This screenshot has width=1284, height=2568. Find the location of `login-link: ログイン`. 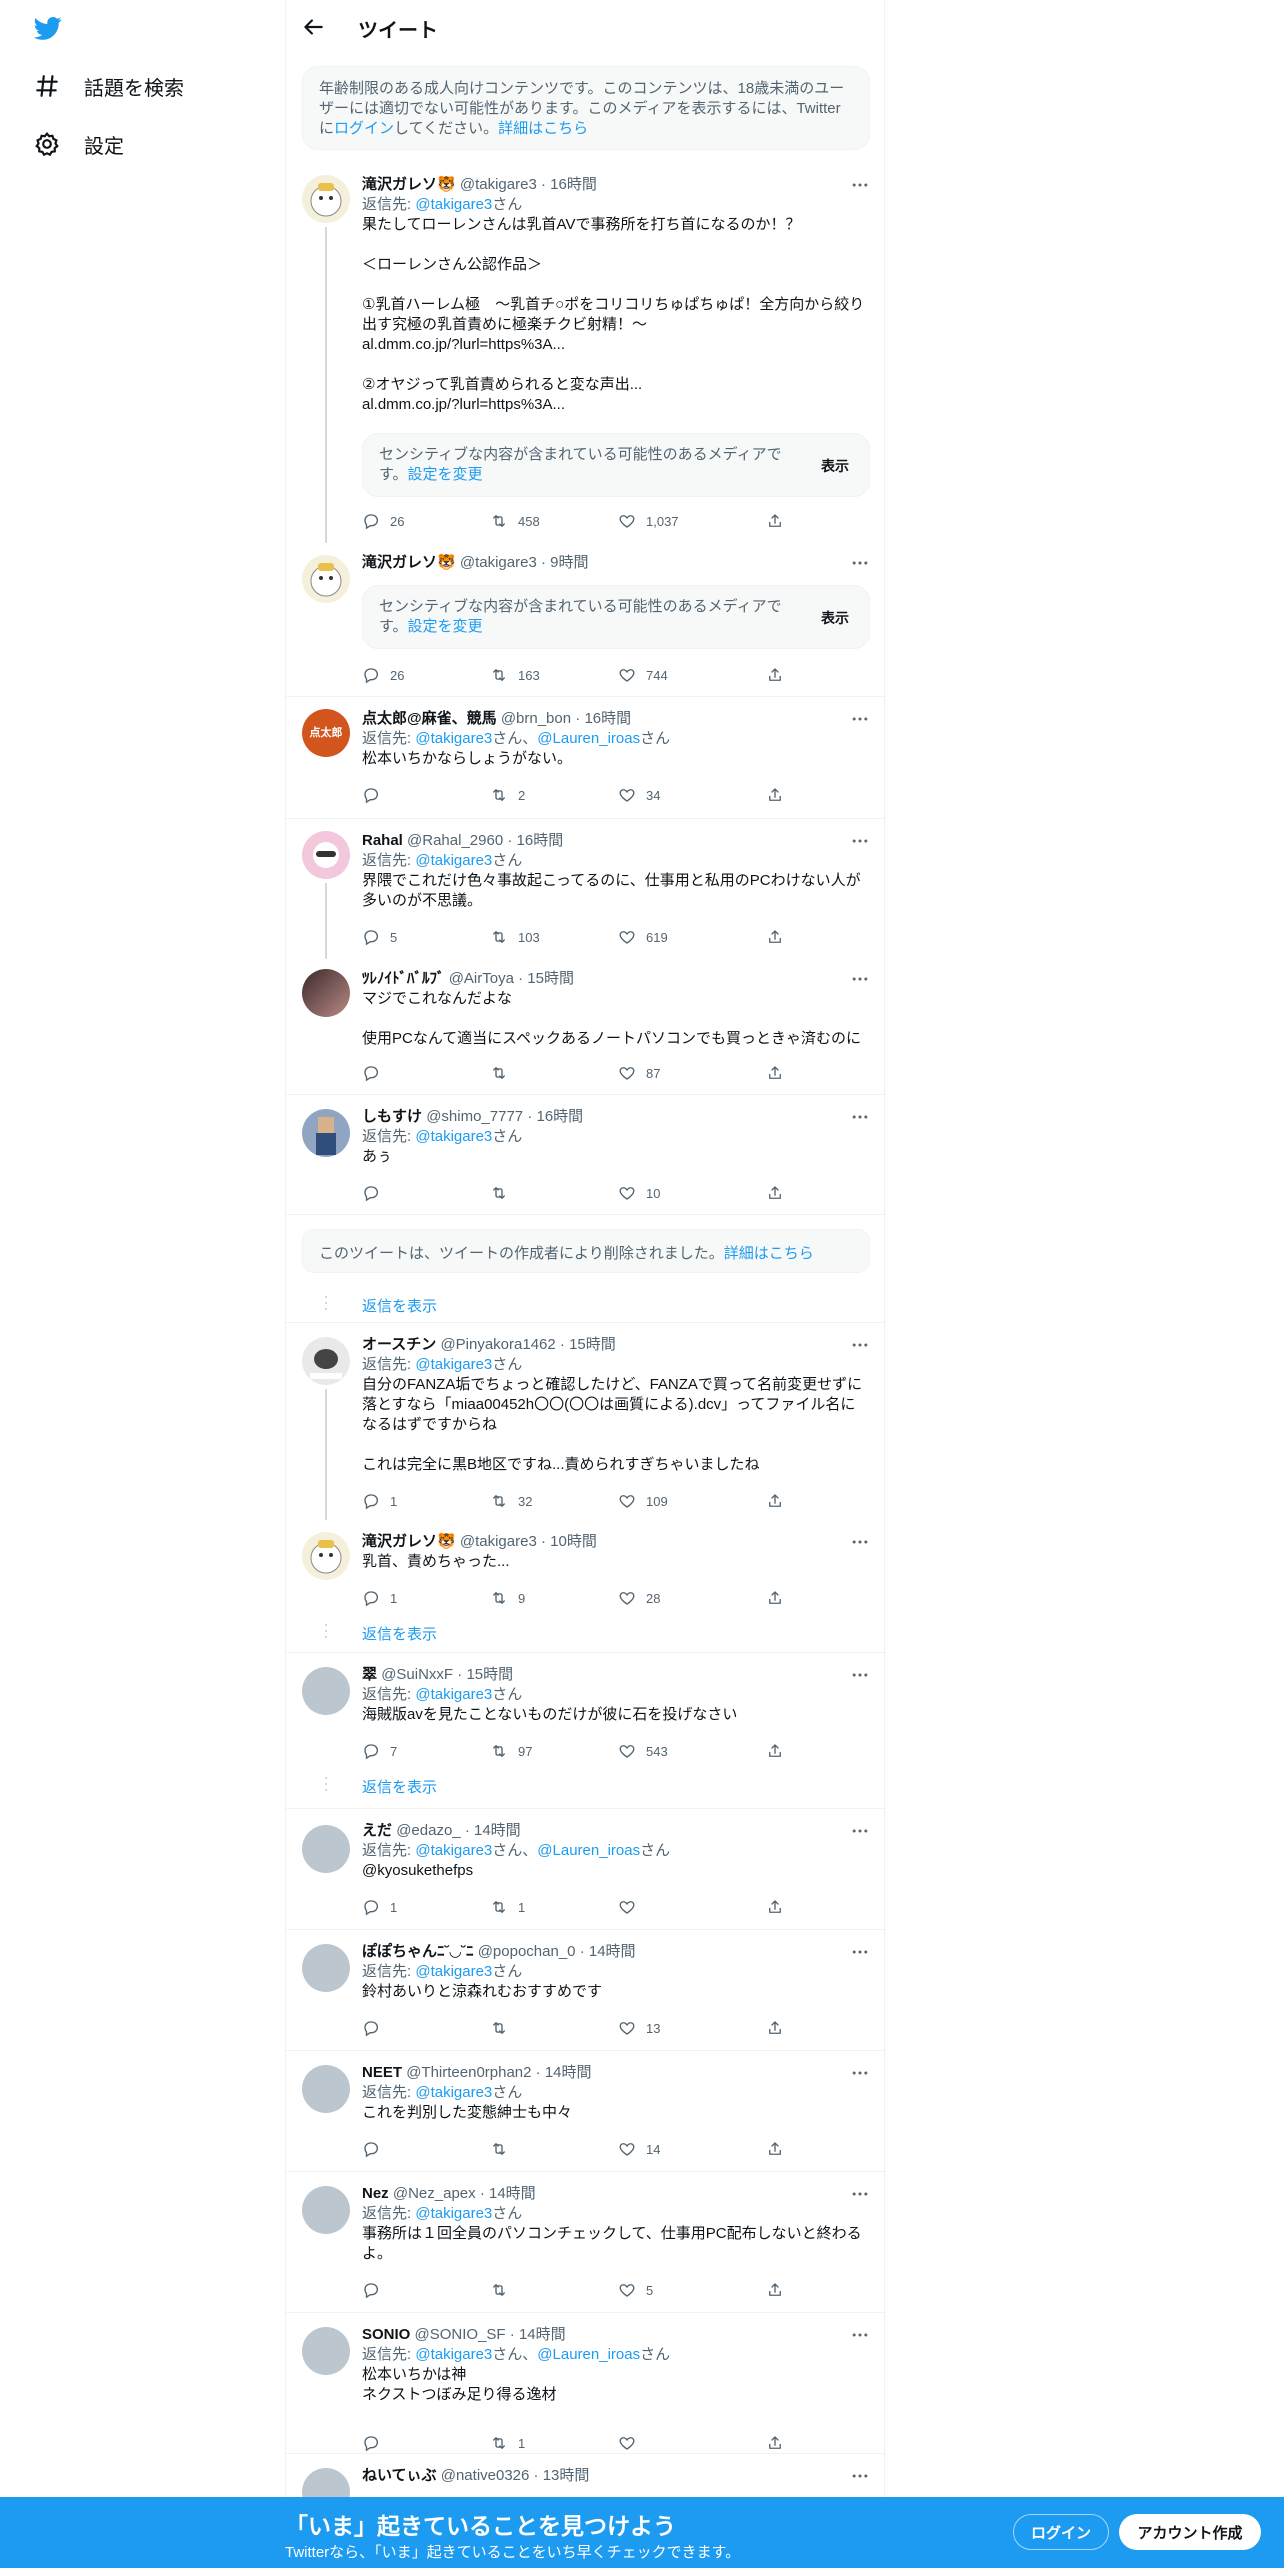

login-link: ログイン is located at coordinates (364, 128).